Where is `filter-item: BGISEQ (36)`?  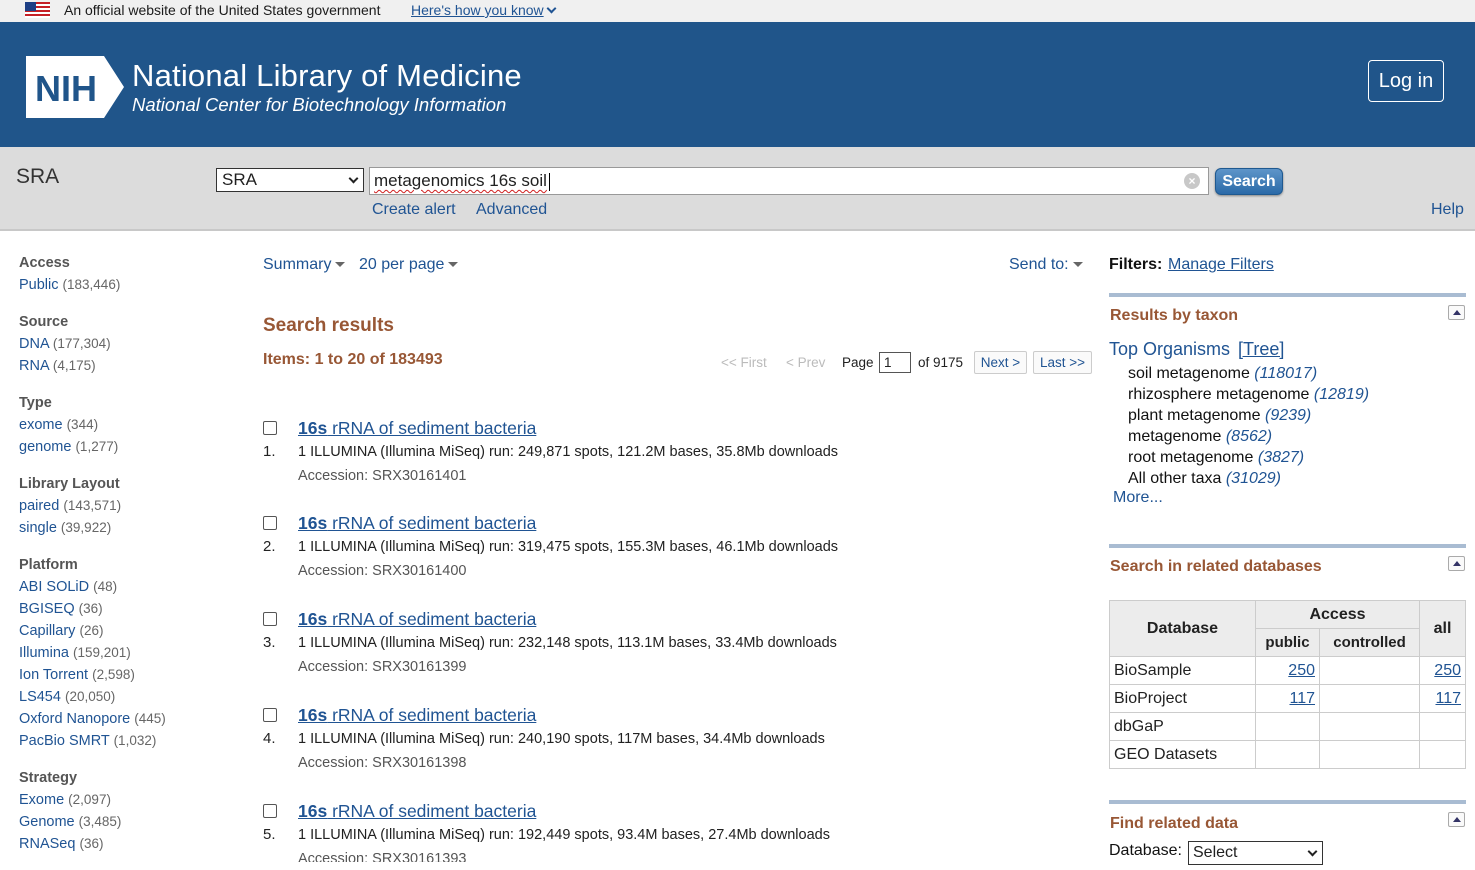 filter-item: BGISEQ (36) is located at coordinates (129, 609).